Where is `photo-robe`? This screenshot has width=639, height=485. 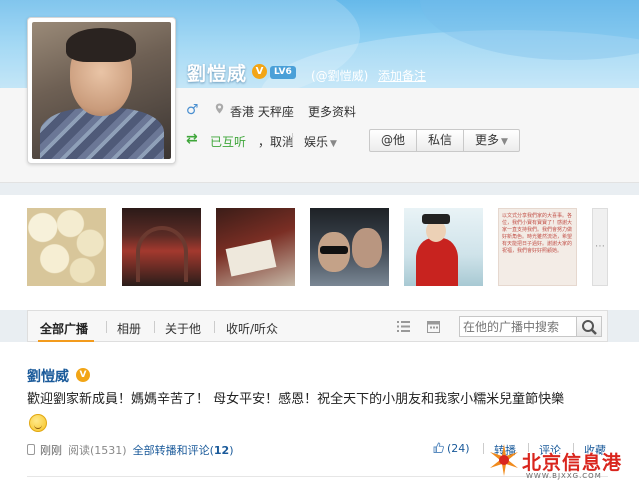
photo-robe is located at coordinates (437, 262).